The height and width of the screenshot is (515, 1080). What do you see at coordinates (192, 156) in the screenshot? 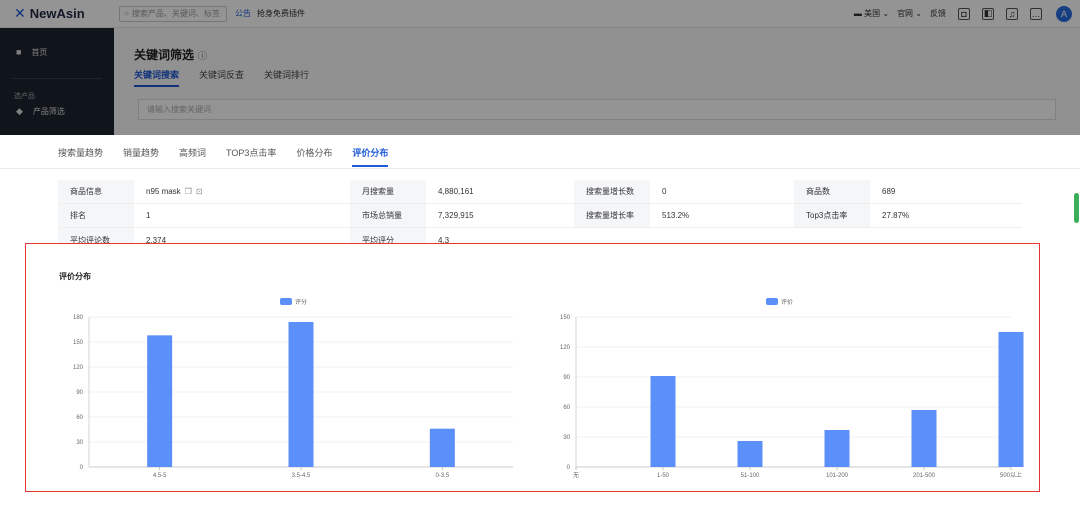
I see `tab-frequent-words: 高频词` at bounding box center [192, 156].